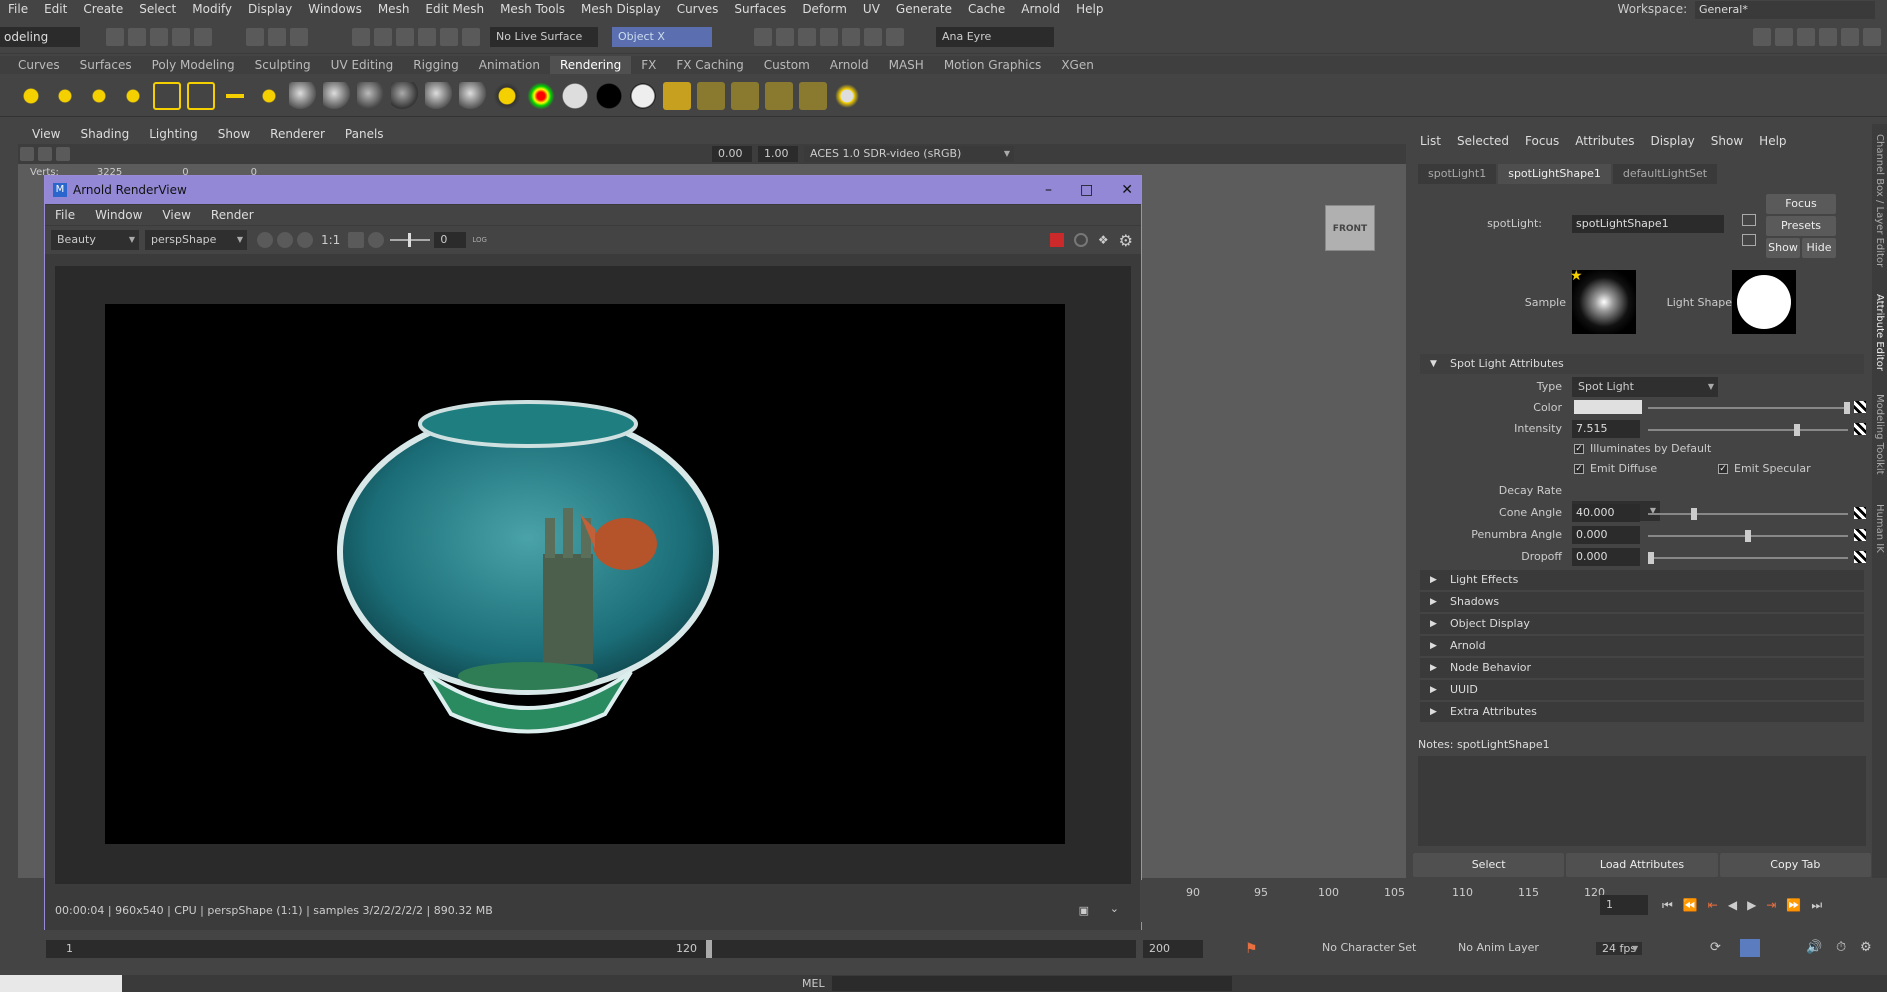 This screenshot has height=992, width=1887. I want to click on menu-cache: Cache, so click(986, 9).